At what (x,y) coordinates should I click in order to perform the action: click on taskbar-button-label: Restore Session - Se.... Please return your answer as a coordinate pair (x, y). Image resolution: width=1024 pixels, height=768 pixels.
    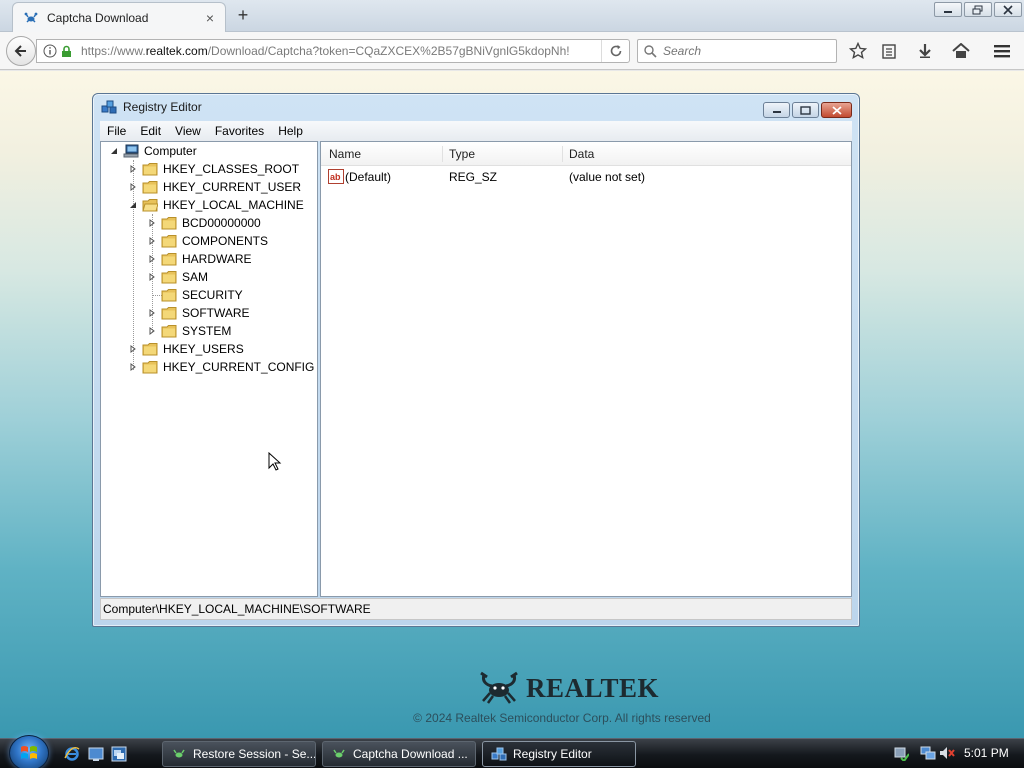
    Looking at the image, I should click on (254, 754).